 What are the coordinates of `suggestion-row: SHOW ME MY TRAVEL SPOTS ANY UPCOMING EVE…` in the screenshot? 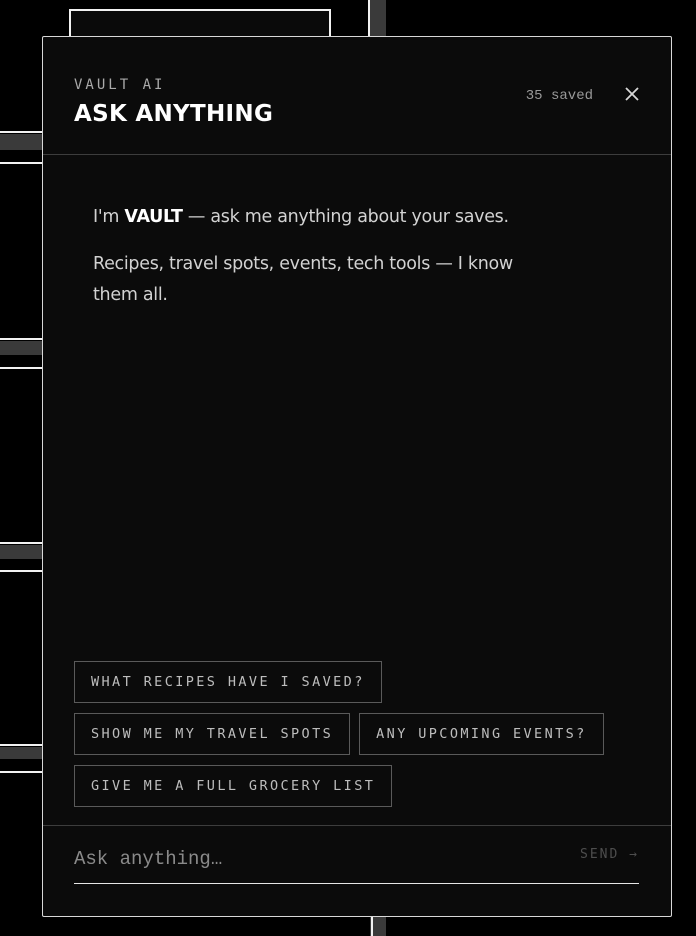 It's located at (364, 734).